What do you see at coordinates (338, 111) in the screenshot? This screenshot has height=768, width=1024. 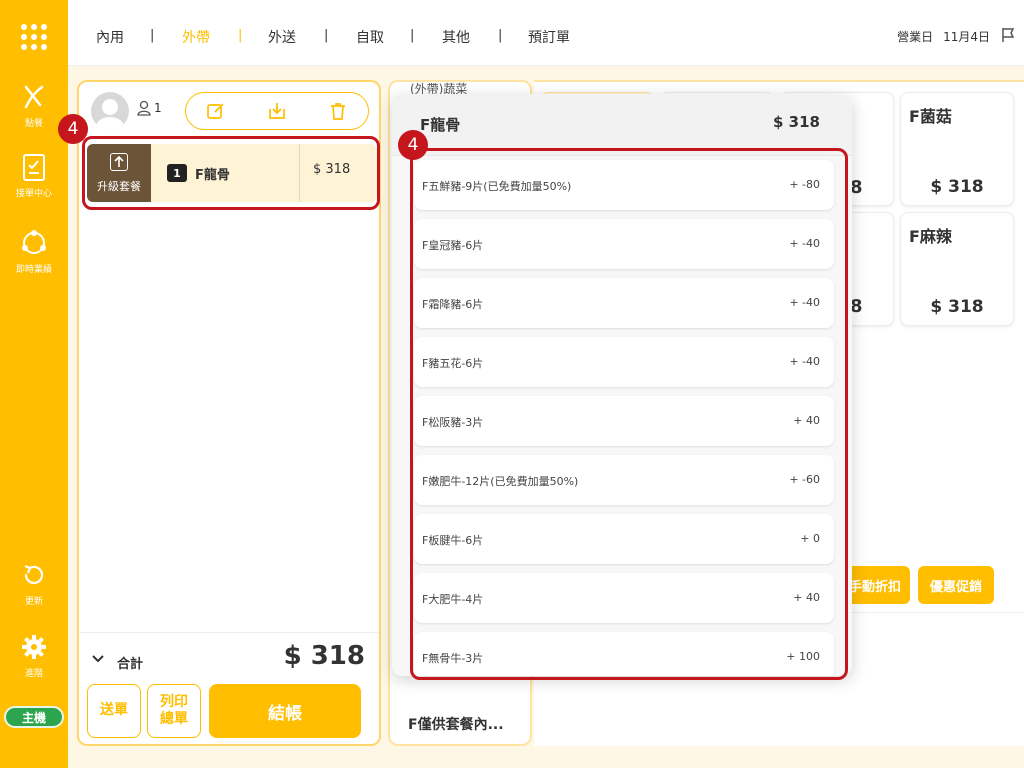 I see `delete-button` at bounding box center [338, 111].